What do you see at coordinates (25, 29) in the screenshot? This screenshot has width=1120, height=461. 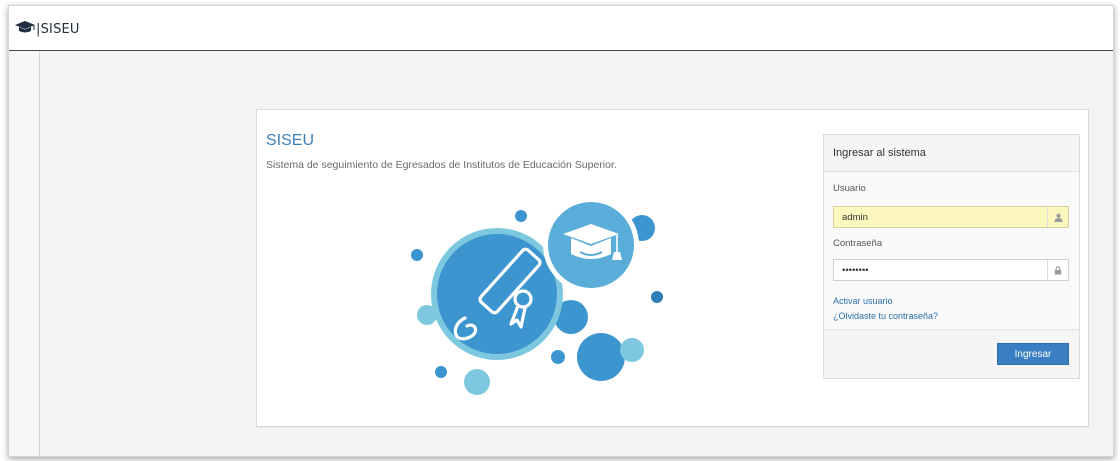 I see `graduation-cap-icon` at bounding box center [25, 29].